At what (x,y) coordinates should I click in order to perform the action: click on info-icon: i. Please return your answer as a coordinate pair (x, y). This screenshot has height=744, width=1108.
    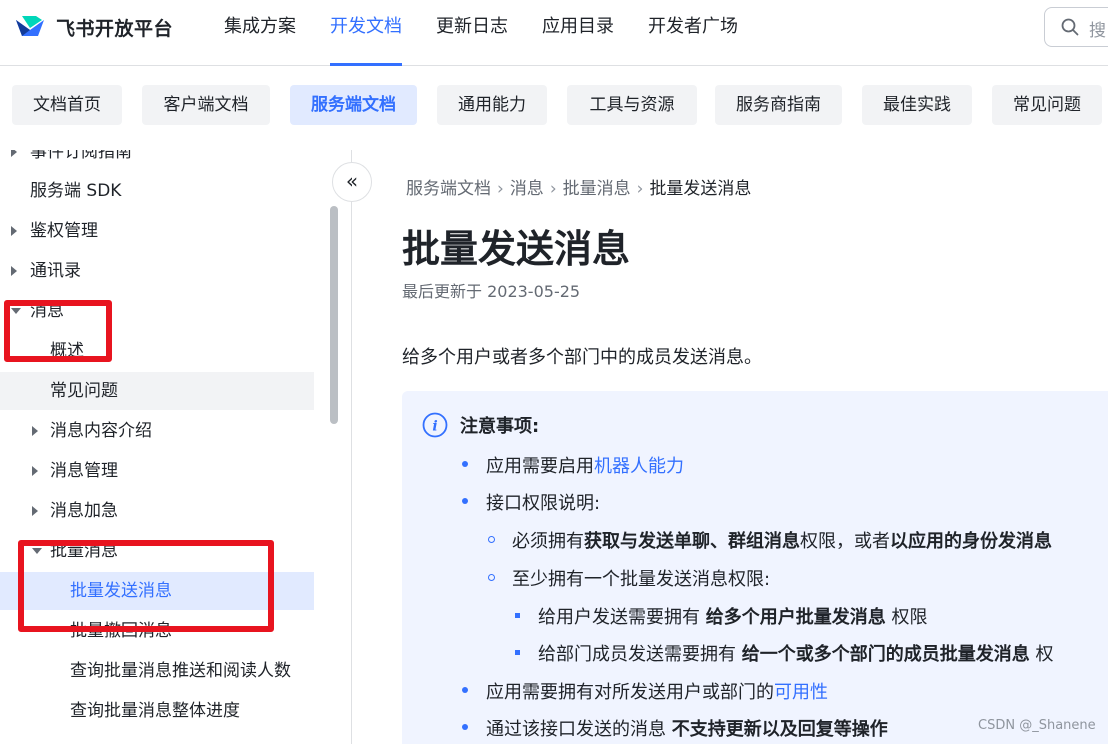
    Looking at the image, I should click on (435, 425).